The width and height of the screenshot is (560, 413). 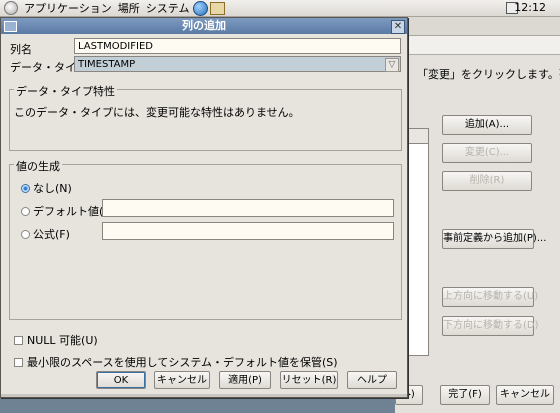 I want to click on value-generation-legend: 値の生成, so click(x=38, y=166).